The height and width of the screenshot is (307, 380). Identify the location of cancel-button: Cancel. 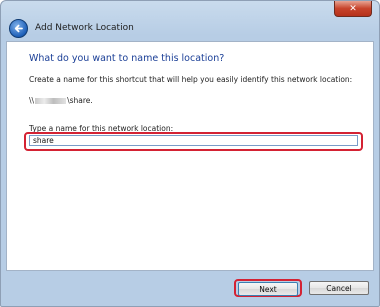
(339, 288).